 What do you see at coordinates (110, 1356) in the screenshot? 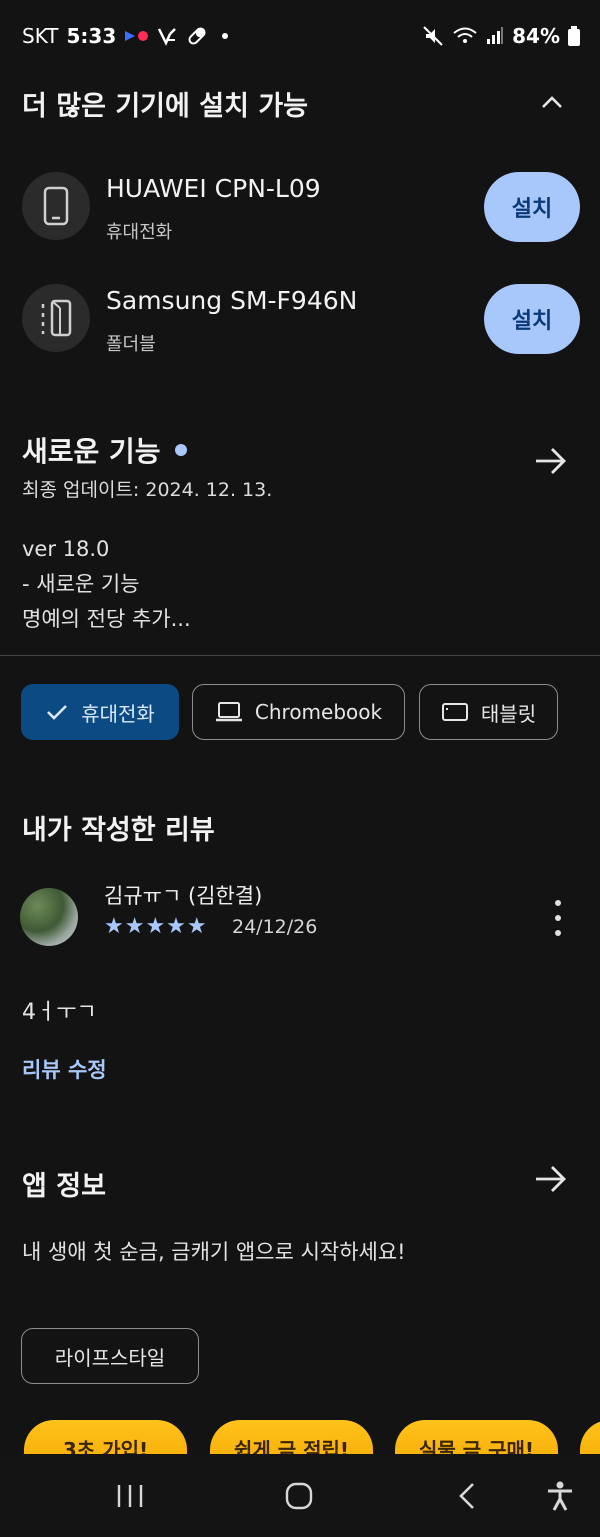
I see `category-chip: 라이프스타일` at bounding box center [110, 1356].